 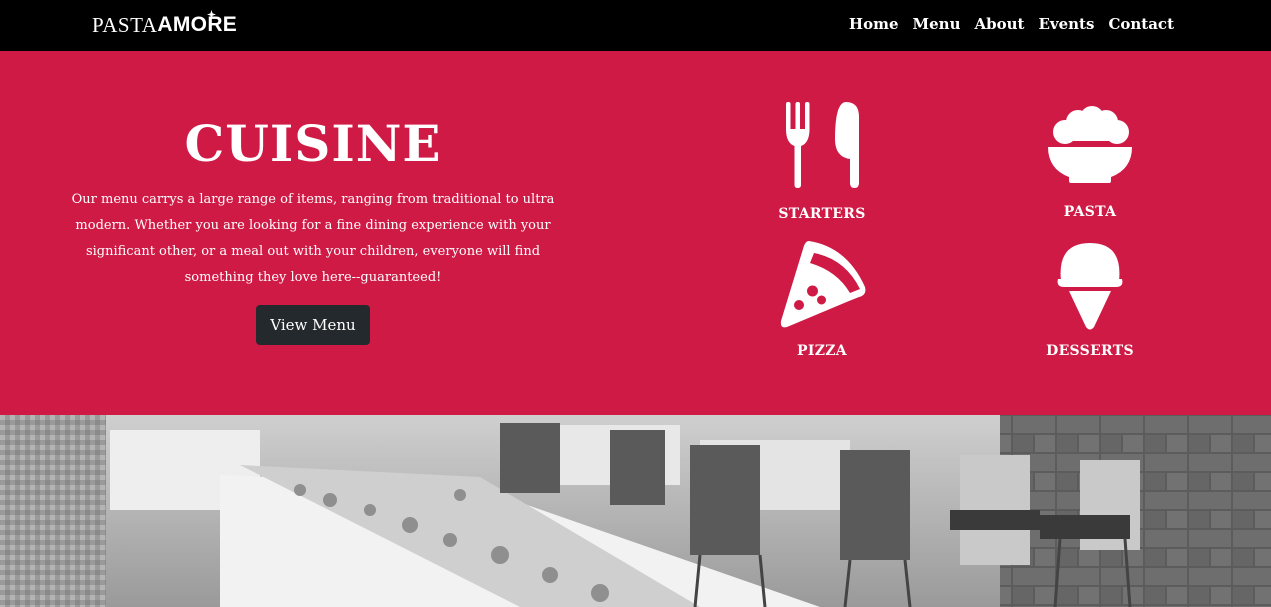 I want to click on pizza-slice-icon, so click(x=823, y=284).